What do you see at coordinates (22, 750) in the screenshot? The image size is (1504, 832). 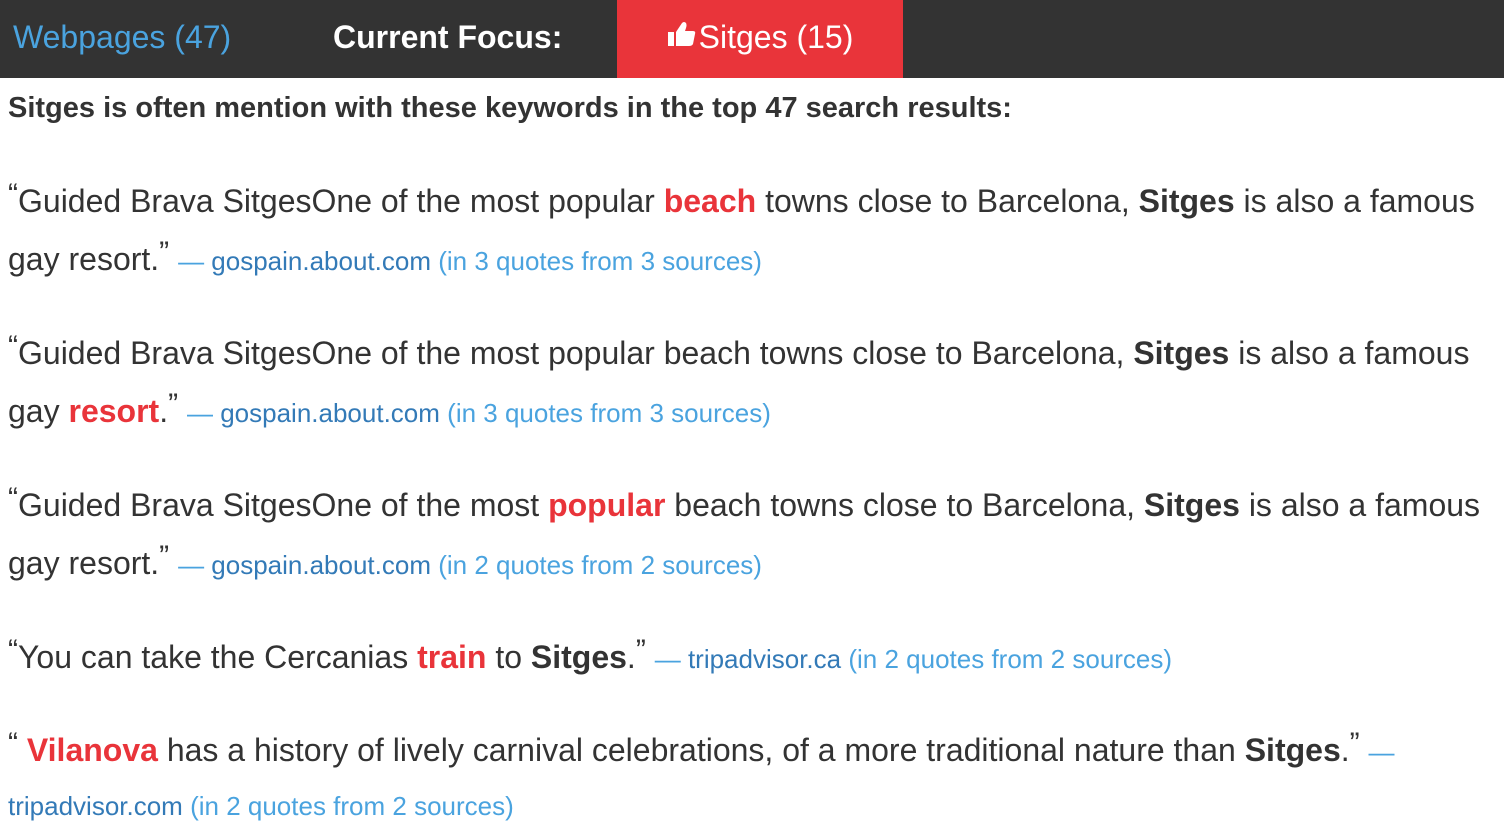 I see `quote-text` at bounding box center [22, 750].